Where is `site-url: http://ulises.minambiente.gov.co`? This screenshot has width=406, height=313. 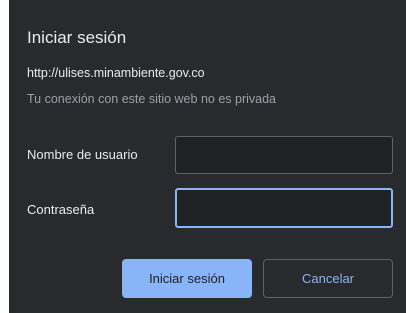 site-url: http://ulises.minambiente.gov.co is located at coordinates (116, 73).